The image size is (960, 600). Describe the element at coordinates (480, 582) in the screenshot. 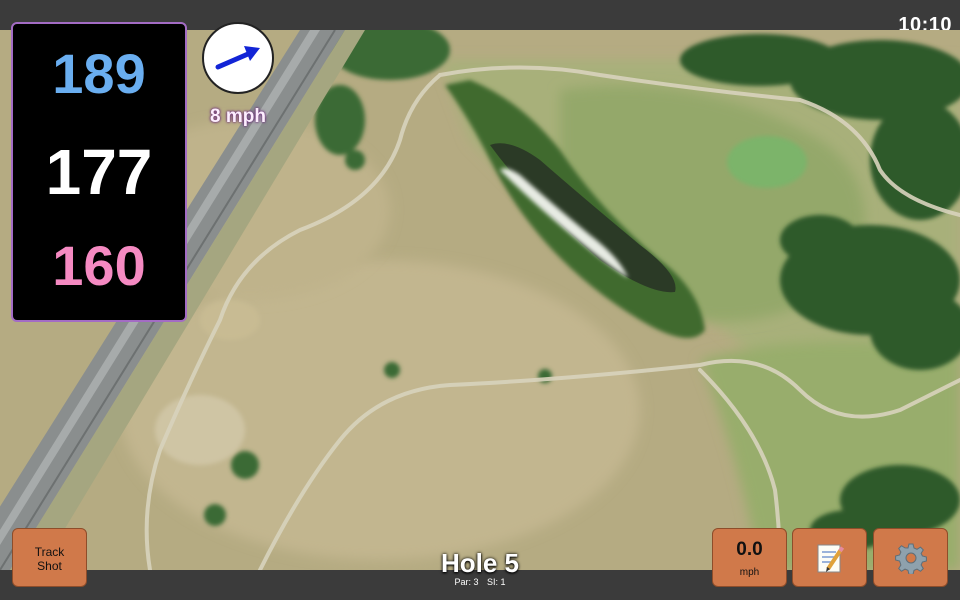

I see `hole-info: Par: 3 SI: 1` at that location.